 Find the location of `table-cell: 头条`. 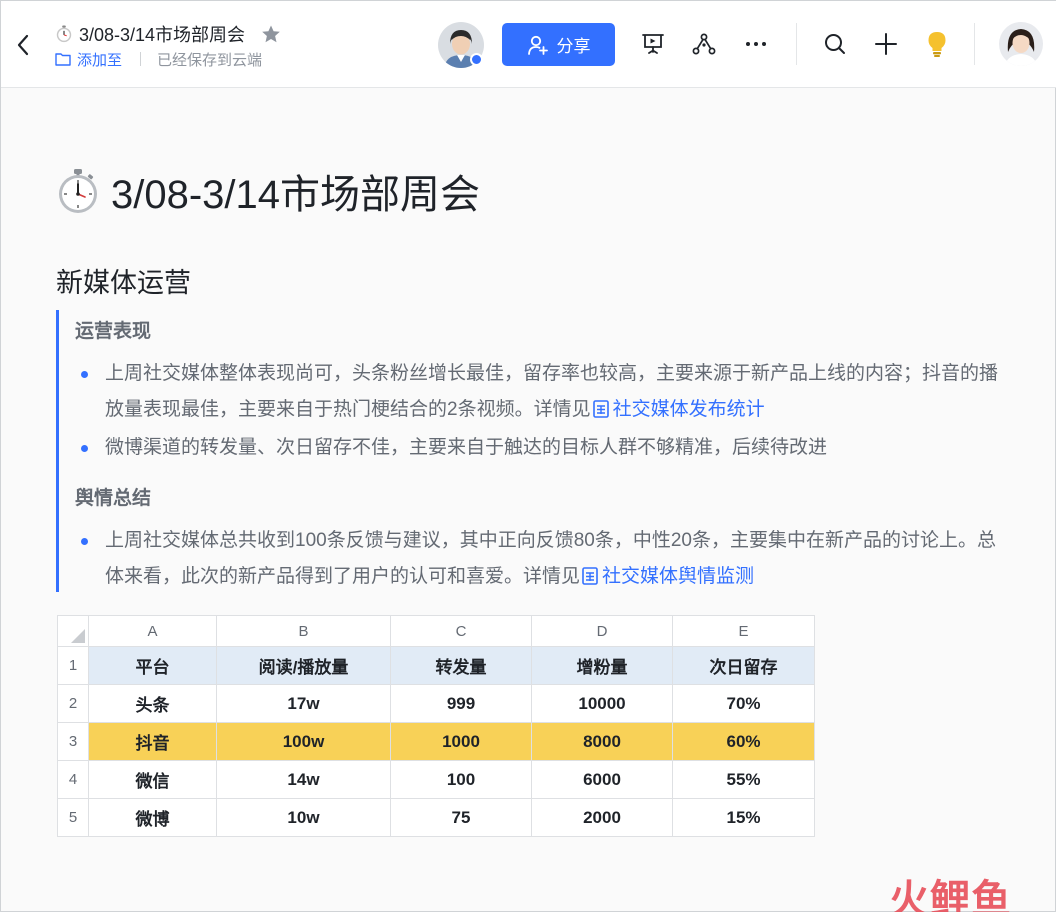

table-cell: 头条 is located at coordinates (152, 703).